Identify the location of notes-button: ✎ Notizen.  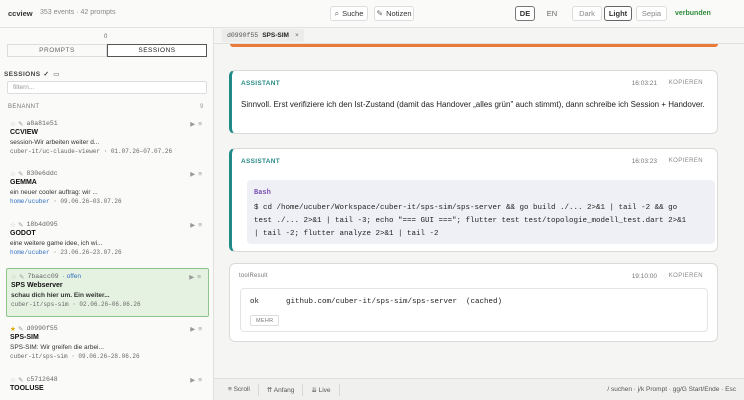
(394, 13).